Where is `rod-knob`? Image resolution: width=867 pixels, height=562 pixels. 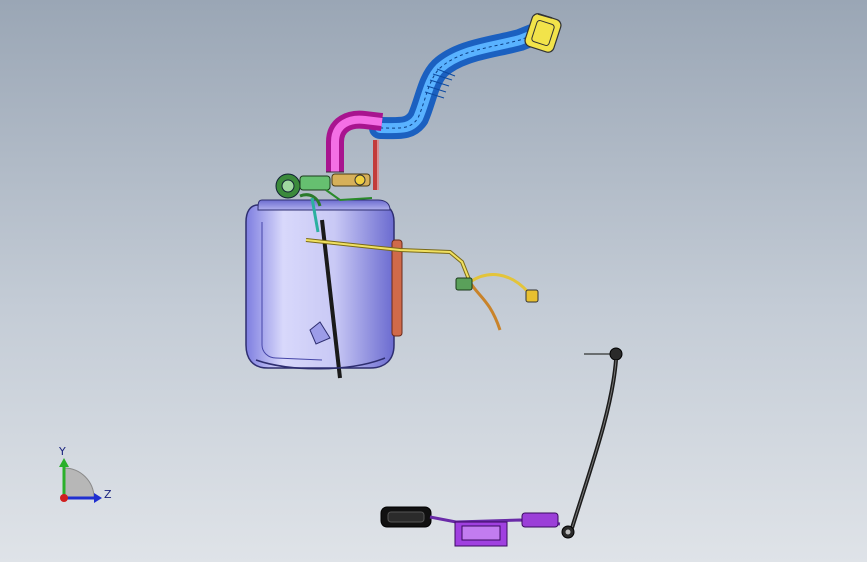
rod-knob is located at coordinates (616, 354).